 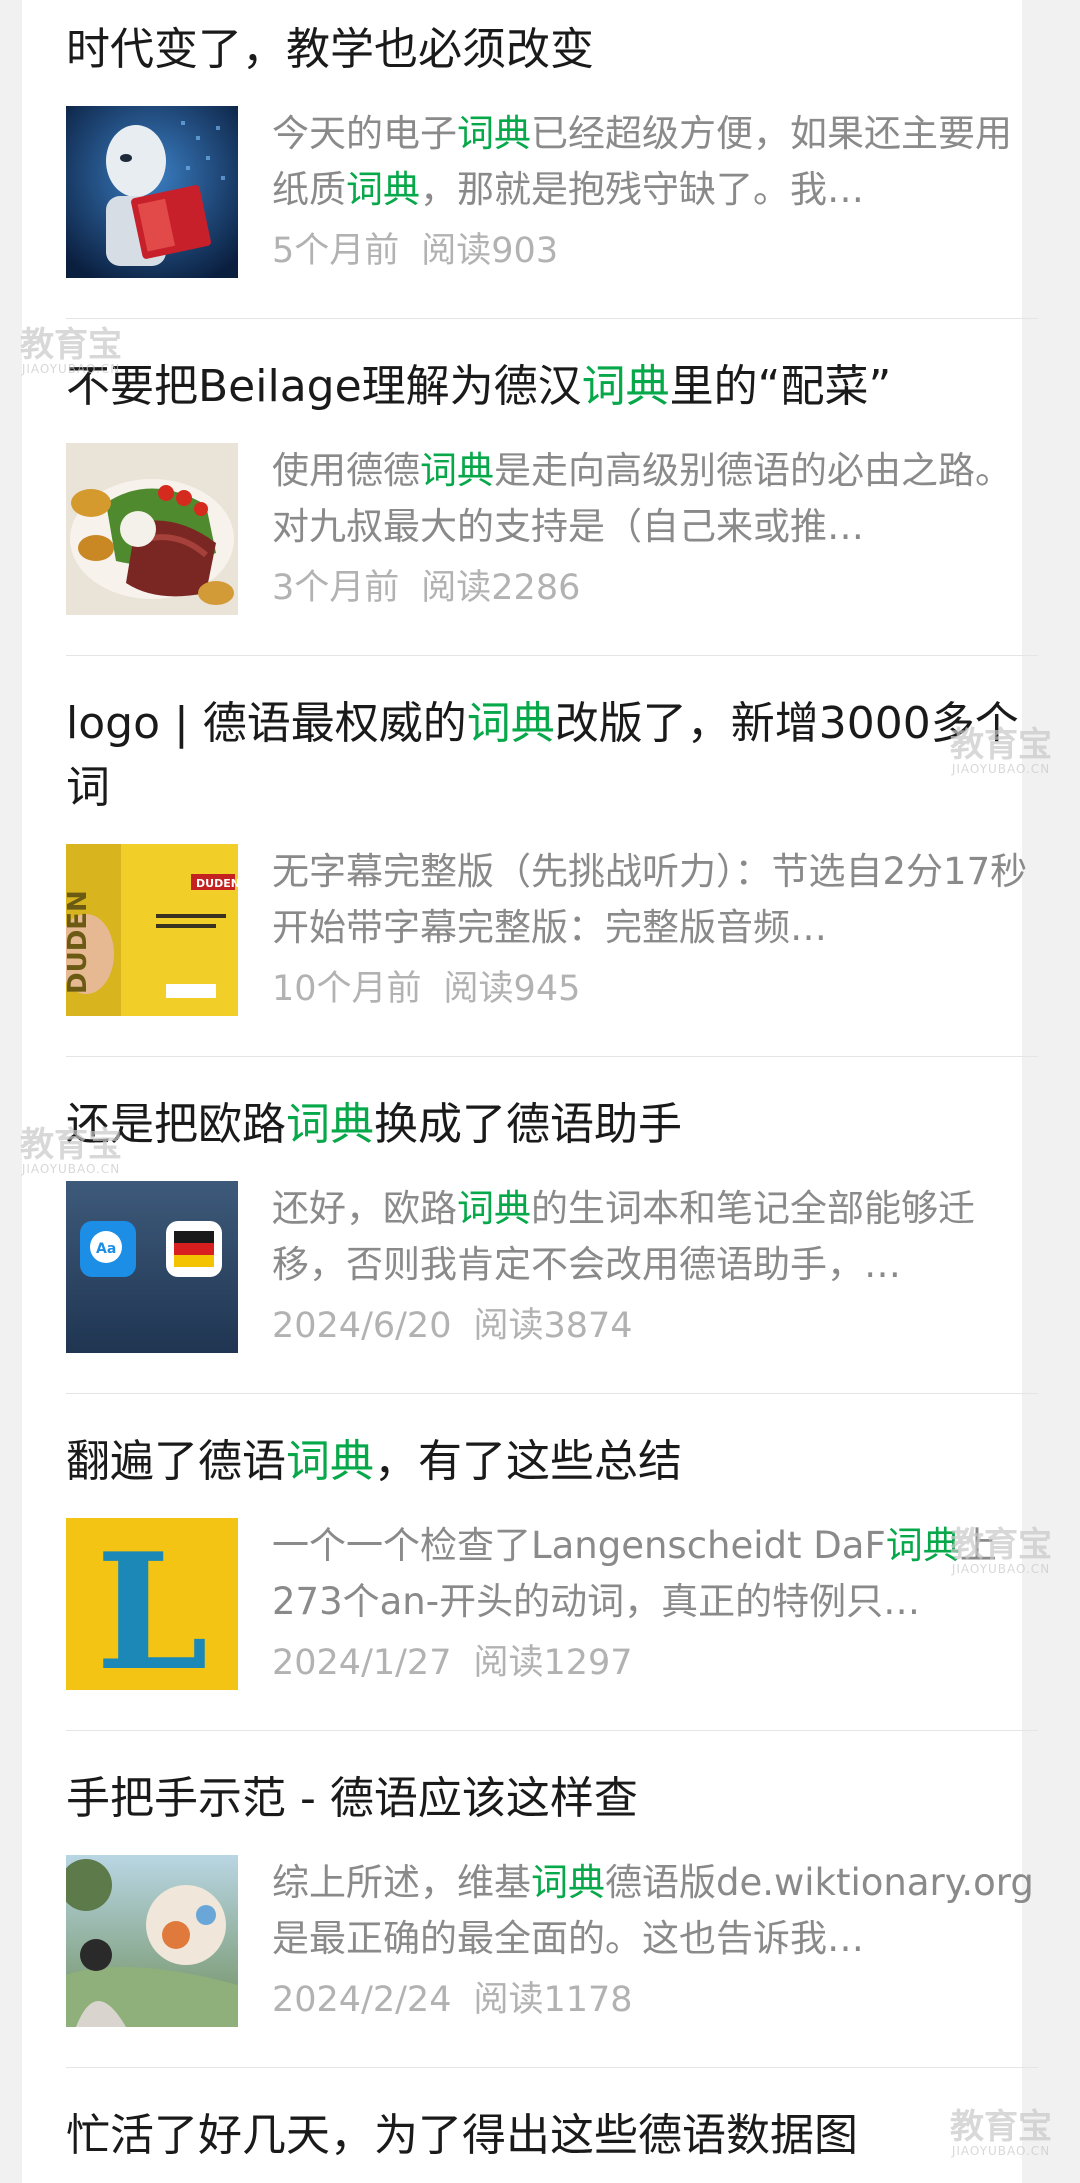 What do you see at coordinates (655, 251) in the screenshot?
I see `article-meta: 5个月前 阅读903` at bounding box center [655, 251].